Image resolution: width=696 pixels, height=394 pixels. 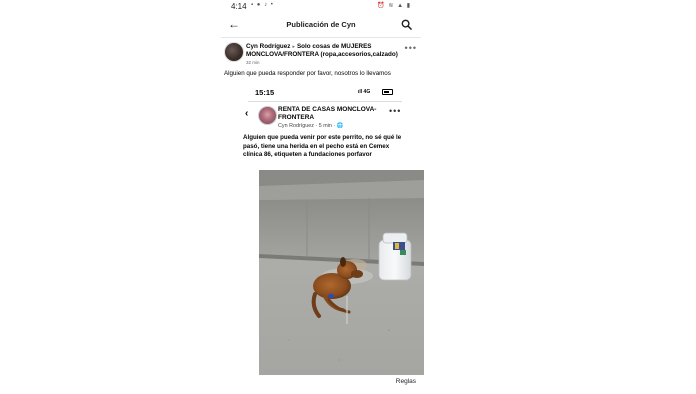 I want to click on screenshot-group-avatar, so click(x=267, y=115).